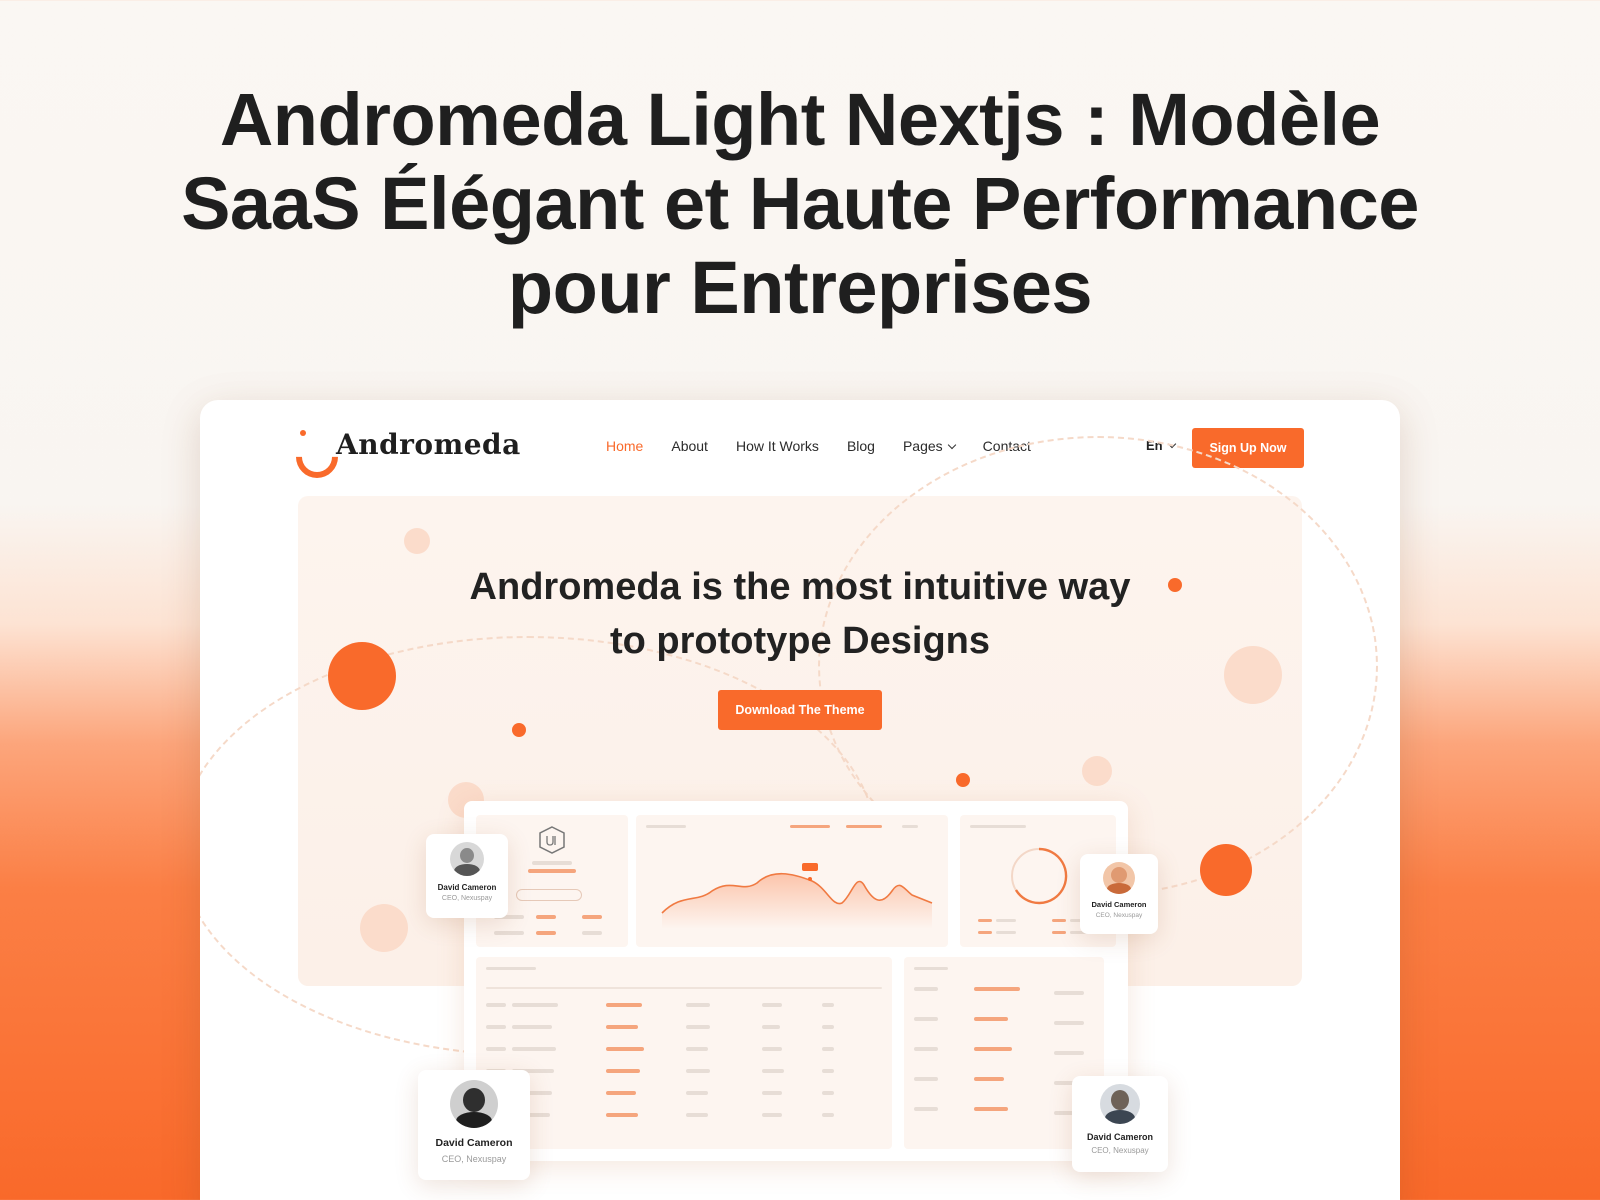 The height and width of the screenshot is (1200, 1600). I want to click on nav-item-pages: Pages, so click(929, 446).